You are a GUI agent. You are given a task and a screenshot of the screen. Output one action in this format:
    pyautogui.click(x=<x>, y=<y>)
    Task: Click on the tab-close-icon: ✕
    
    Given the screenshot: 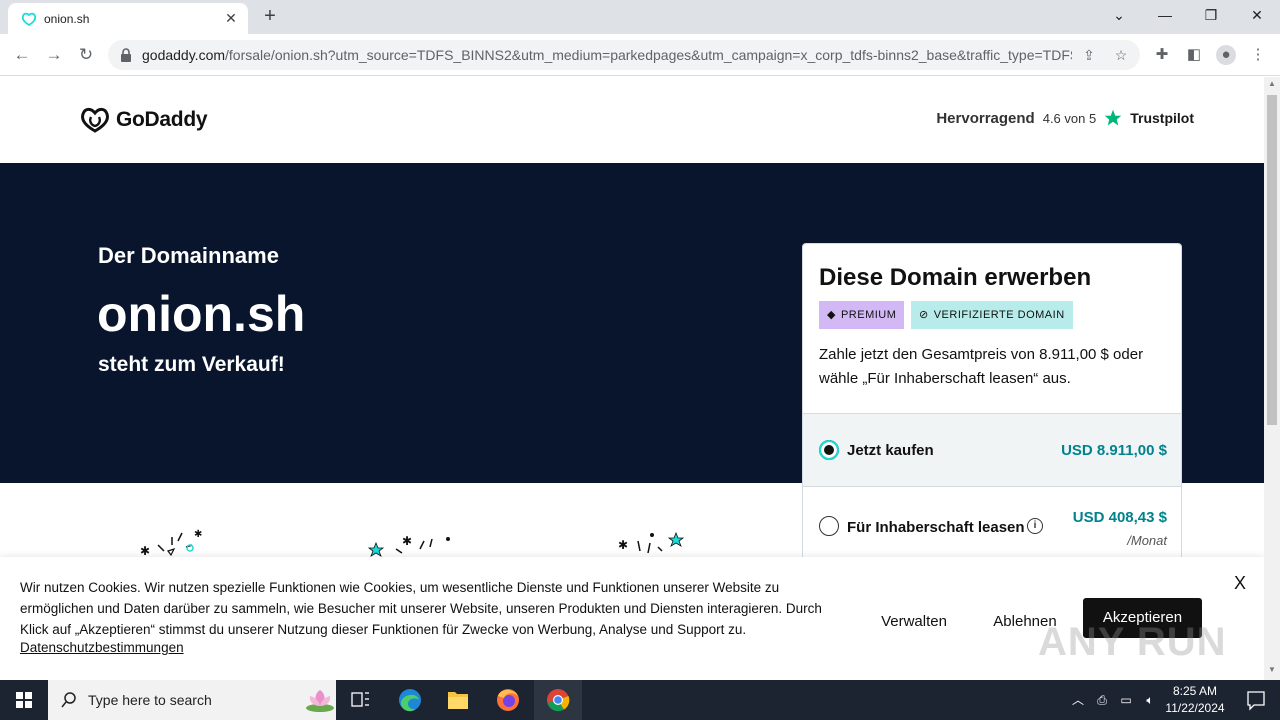 What is the action you would take?
    pyautogui.click(x=231, y=18)
    